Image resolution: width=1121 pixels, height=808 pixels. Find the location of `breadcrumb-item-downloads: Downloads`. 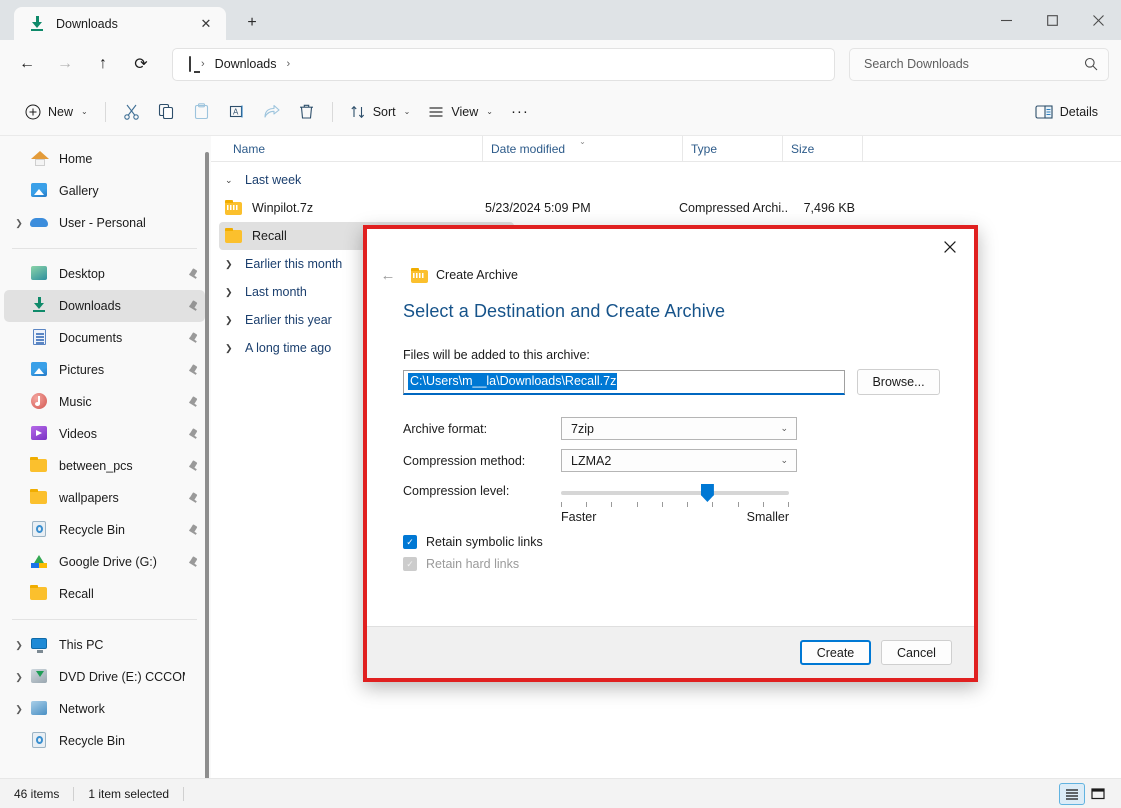

breadcrumb-item-downloads: Downloads is located at coordinates (246, 64).